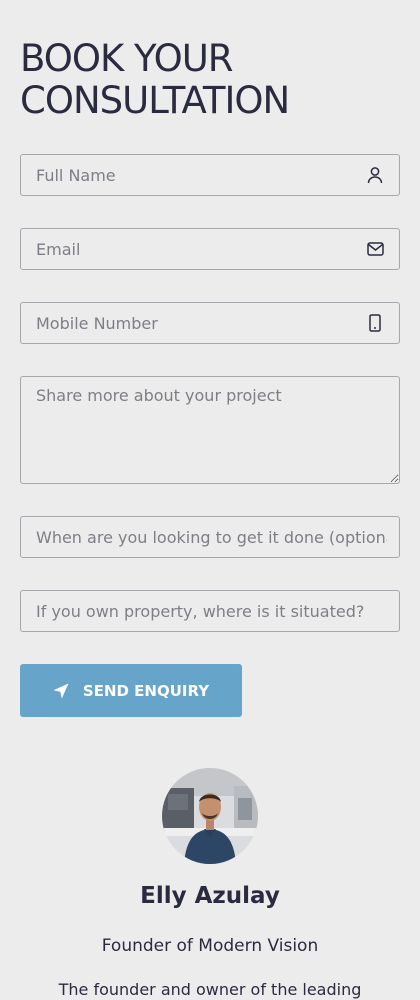 The image size is (420, 1000). Describe the element at coordinates (210, 537) in the screenshot. I see `timeline-input` at that location.